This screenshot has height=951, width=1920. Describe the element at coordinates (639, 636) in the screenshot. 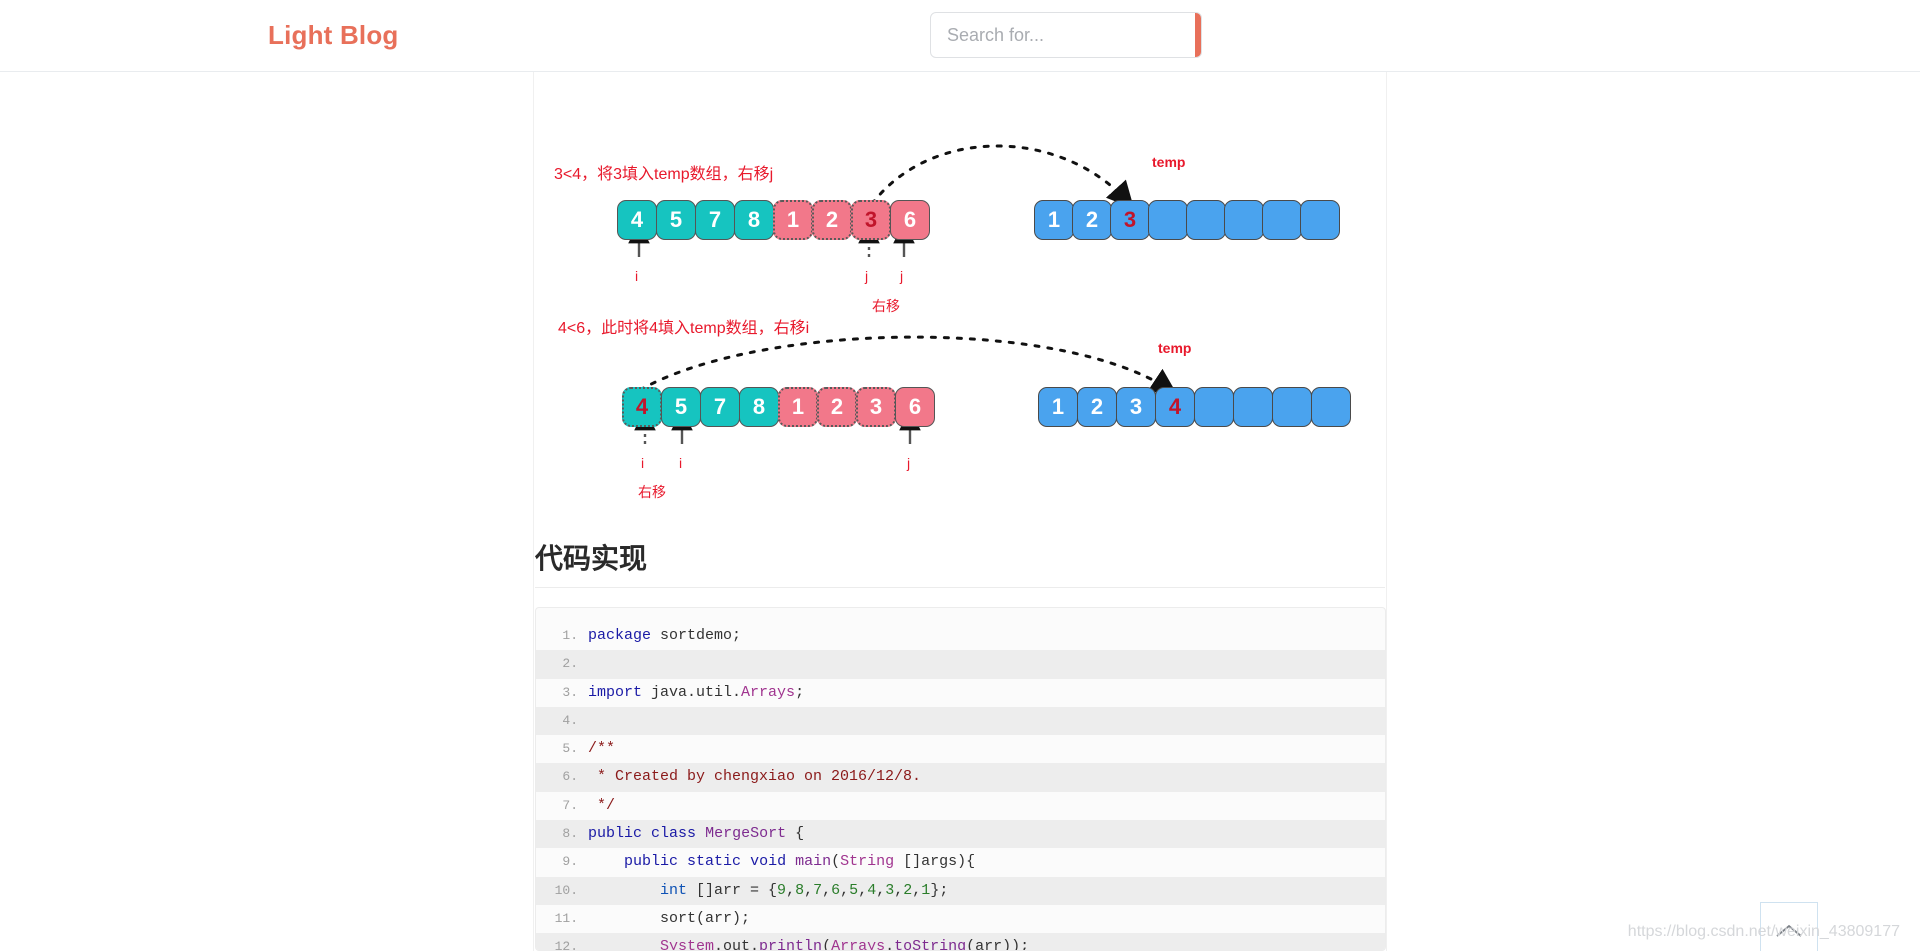

I see `code-line: package sortdemo;` at that location.